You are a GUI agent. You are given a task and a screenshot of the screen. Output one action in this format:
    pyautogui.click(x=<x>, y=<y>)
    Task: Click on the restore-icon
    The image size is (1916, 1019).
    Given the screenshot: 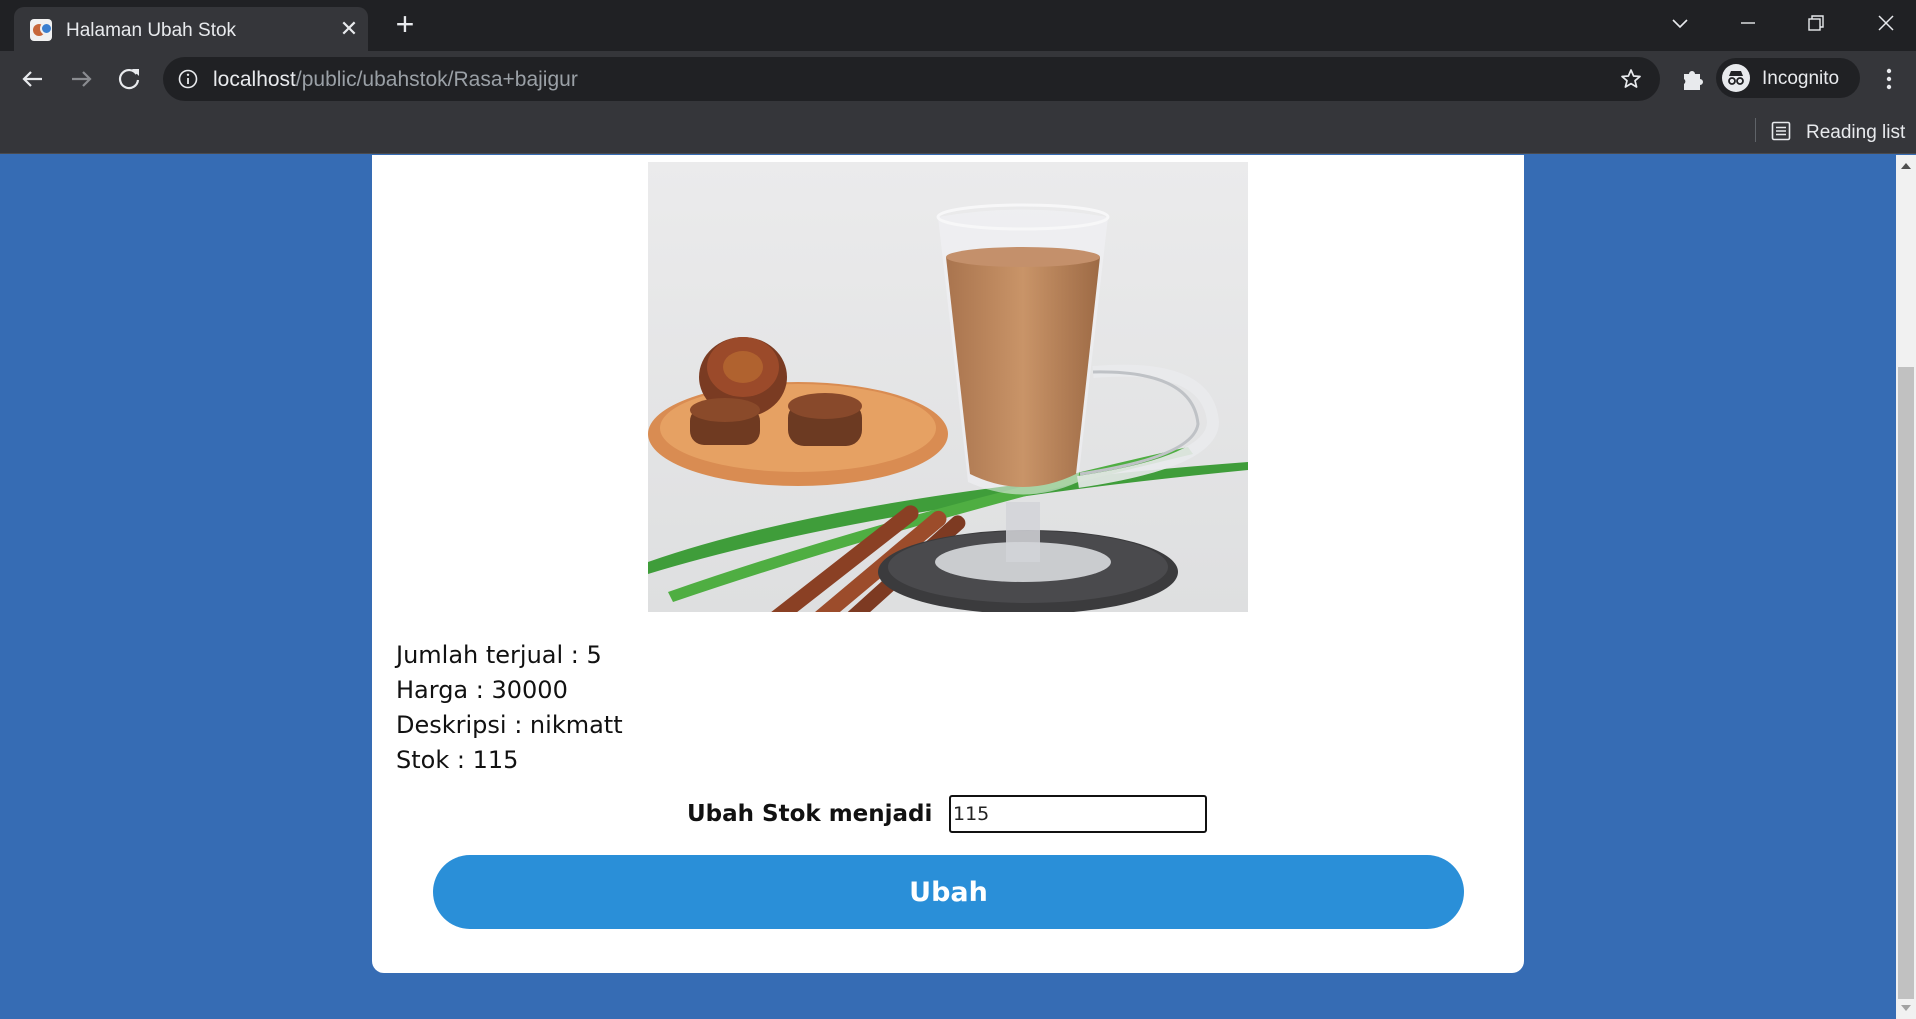 What is the action you would take?
    pyautogui.click(x=1816, y=24)
    